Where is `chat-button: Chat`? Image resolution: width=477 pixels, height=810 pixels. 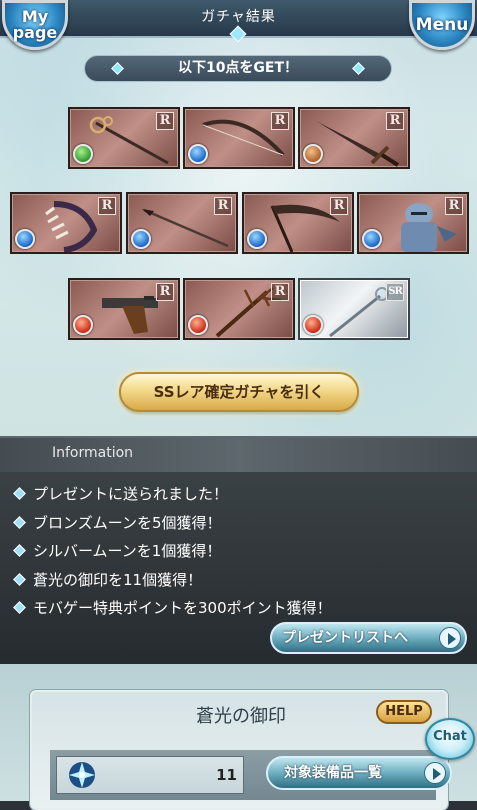 chat-button: Chat is located at coordinates (450, 739).